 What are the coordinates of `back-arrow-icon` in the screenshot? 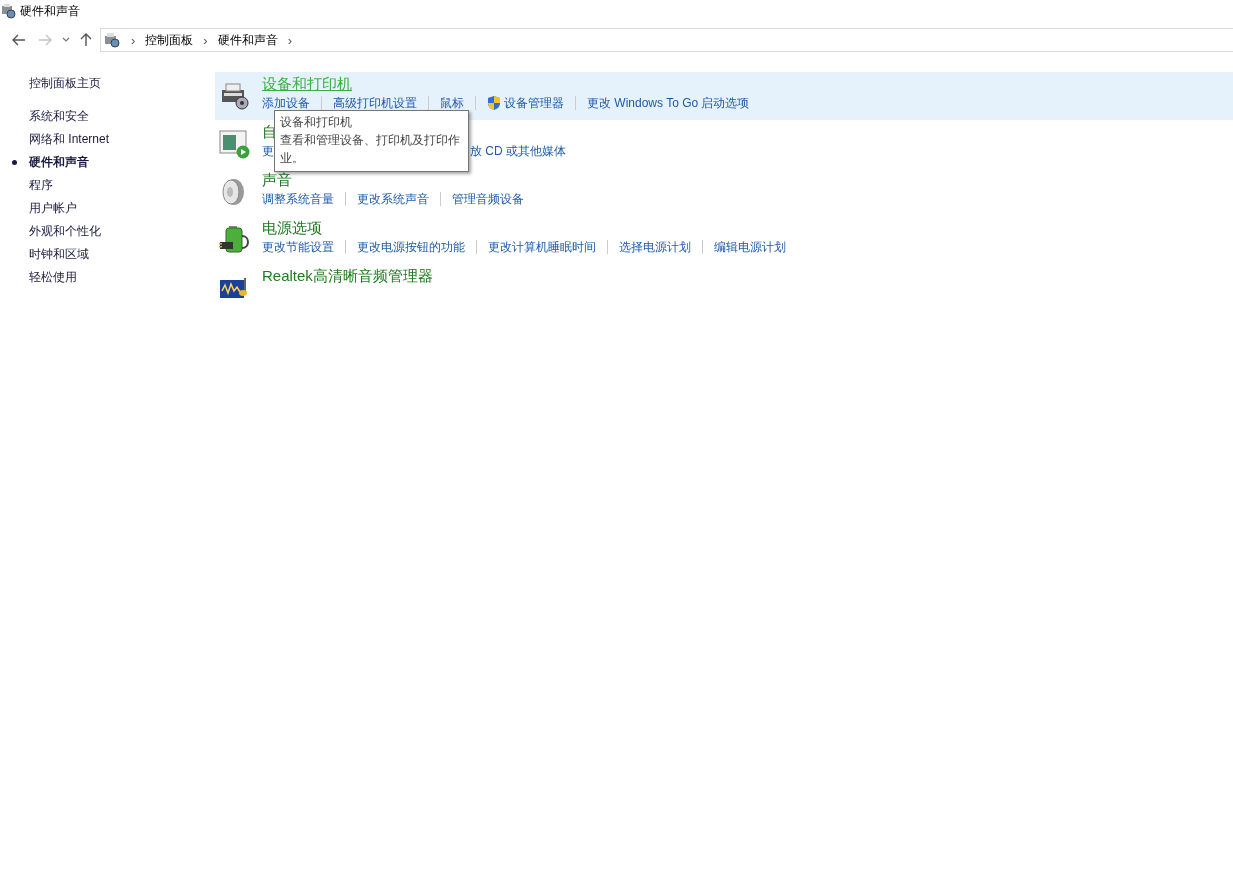 It's located at (19, 40).